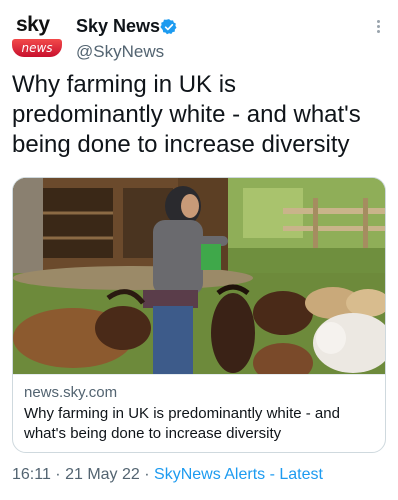  I want to click on handle: @SkyNews, so click(120, 52).